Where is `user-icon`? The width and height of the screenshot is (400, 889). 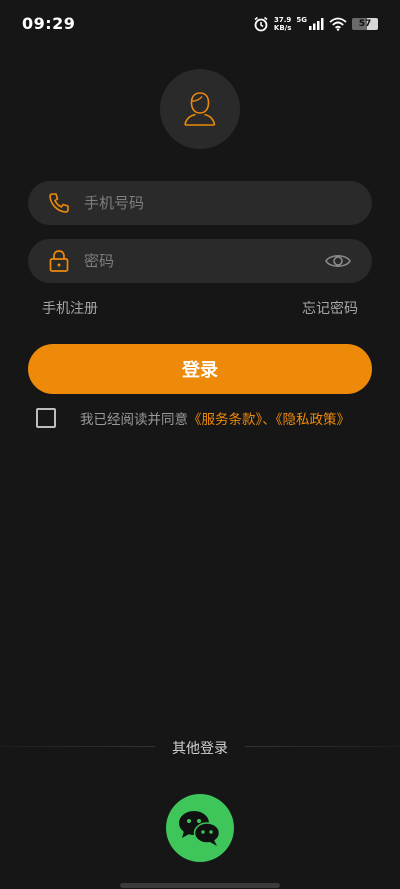 user-icon is located at coordinates (200, 109).